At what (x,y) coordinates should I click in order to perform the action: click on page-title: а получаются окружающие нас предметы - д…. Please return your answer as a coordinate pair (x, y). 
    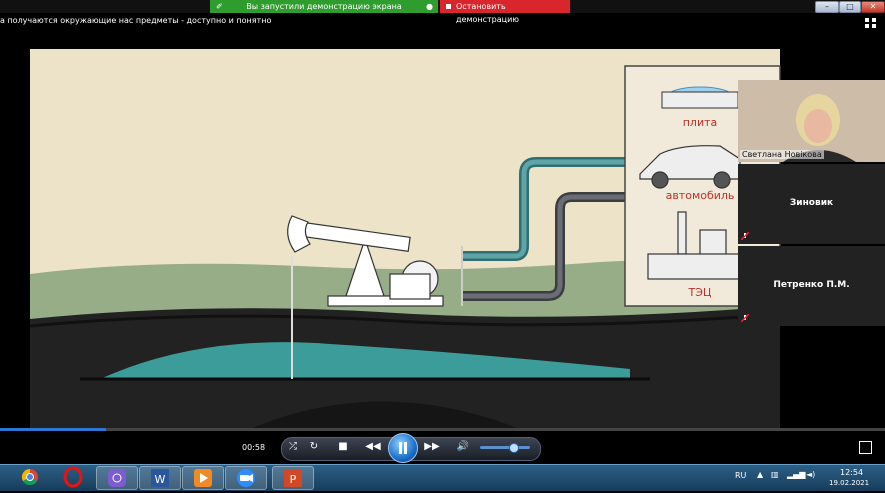
    Looking at the image, I should click on (136, 20).